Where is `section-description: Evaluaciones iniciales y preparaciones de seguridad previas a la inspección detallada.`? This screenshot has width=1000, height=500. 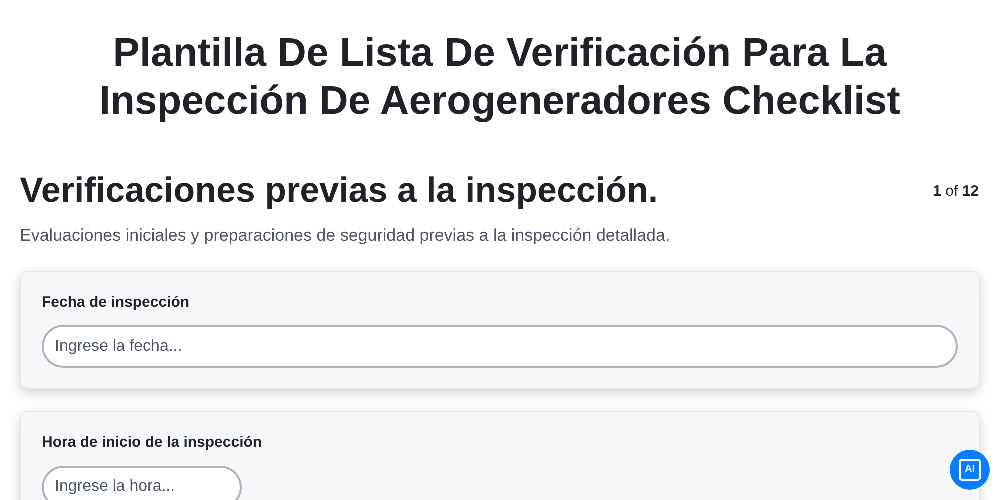 section-description: Evaluaciones iniciales y preparaciones de seguridad previas a la inspección detallada. is located at coordinates (346, 236).